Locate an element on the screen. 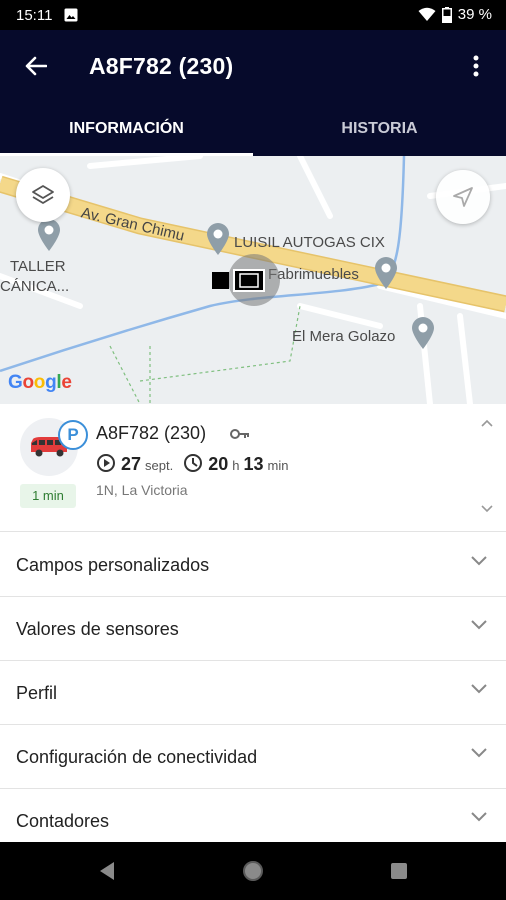 The width and height of the screenshot is (506, 900). parking-status-badge: P is located at coordinates (73, 435).